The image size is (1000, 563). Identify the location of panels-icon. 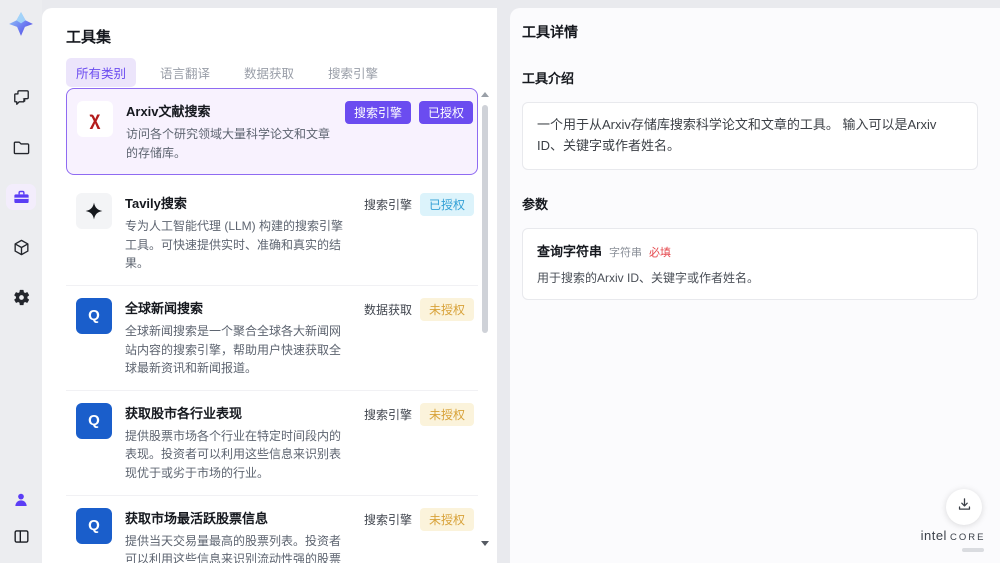
(21, 536).